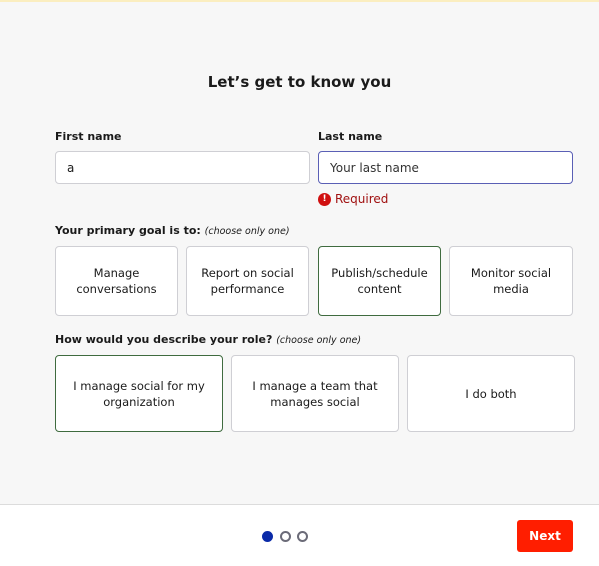  Describe the element at coordinates (128, 230) in the screenshot. I see `goal-label-text: Your primary goal is to:` at that location.